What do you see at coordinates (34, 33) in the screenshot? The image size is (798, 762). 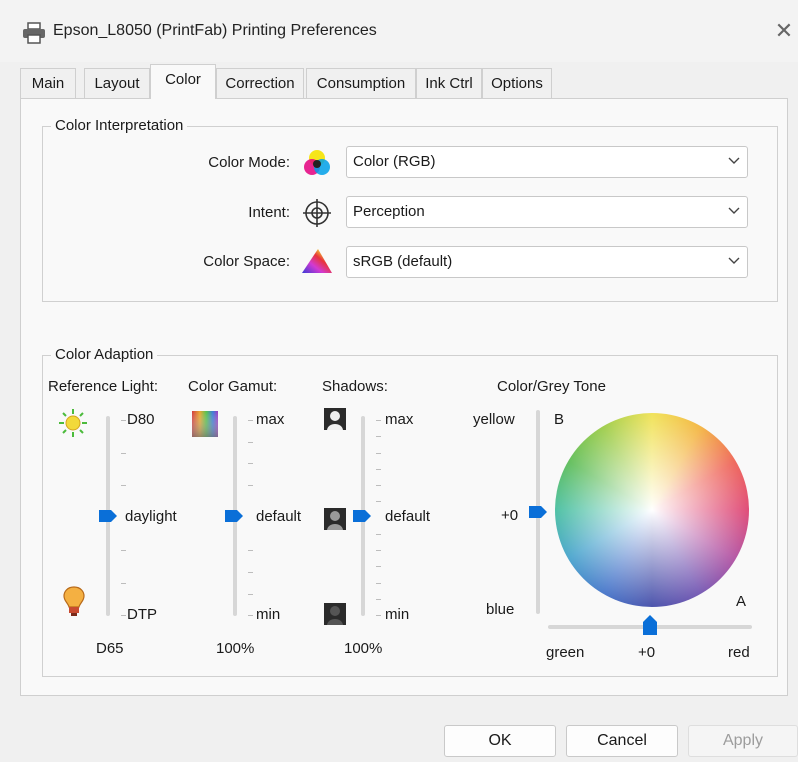 I see `printer-icon` at bounding box center [34, 33].